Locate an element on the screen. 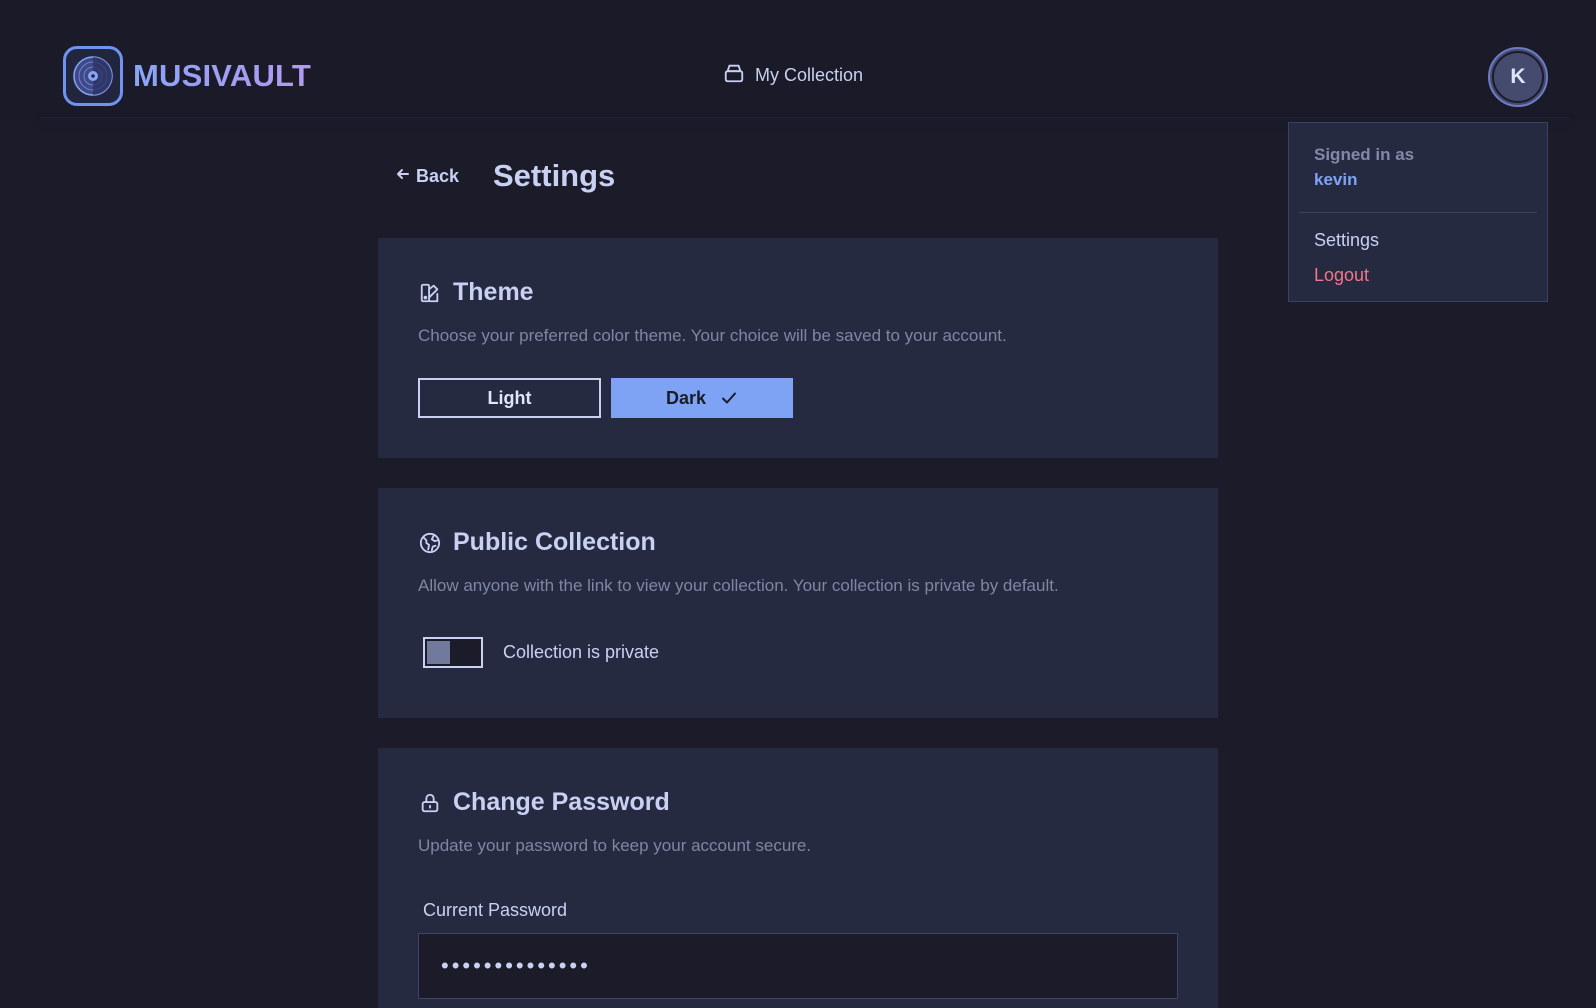 This screenshot has width=1596, height=1008. back-button: Back is located at coordinates (427, 176).